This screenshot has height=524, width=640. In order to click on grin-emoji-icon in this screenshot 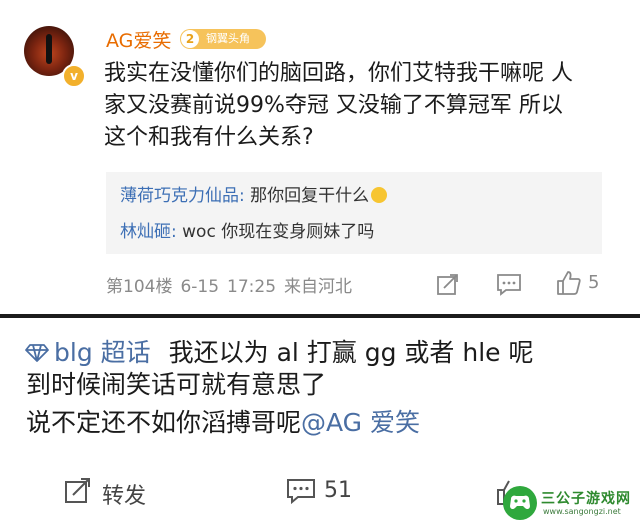, I will do `click(379, 195)`.